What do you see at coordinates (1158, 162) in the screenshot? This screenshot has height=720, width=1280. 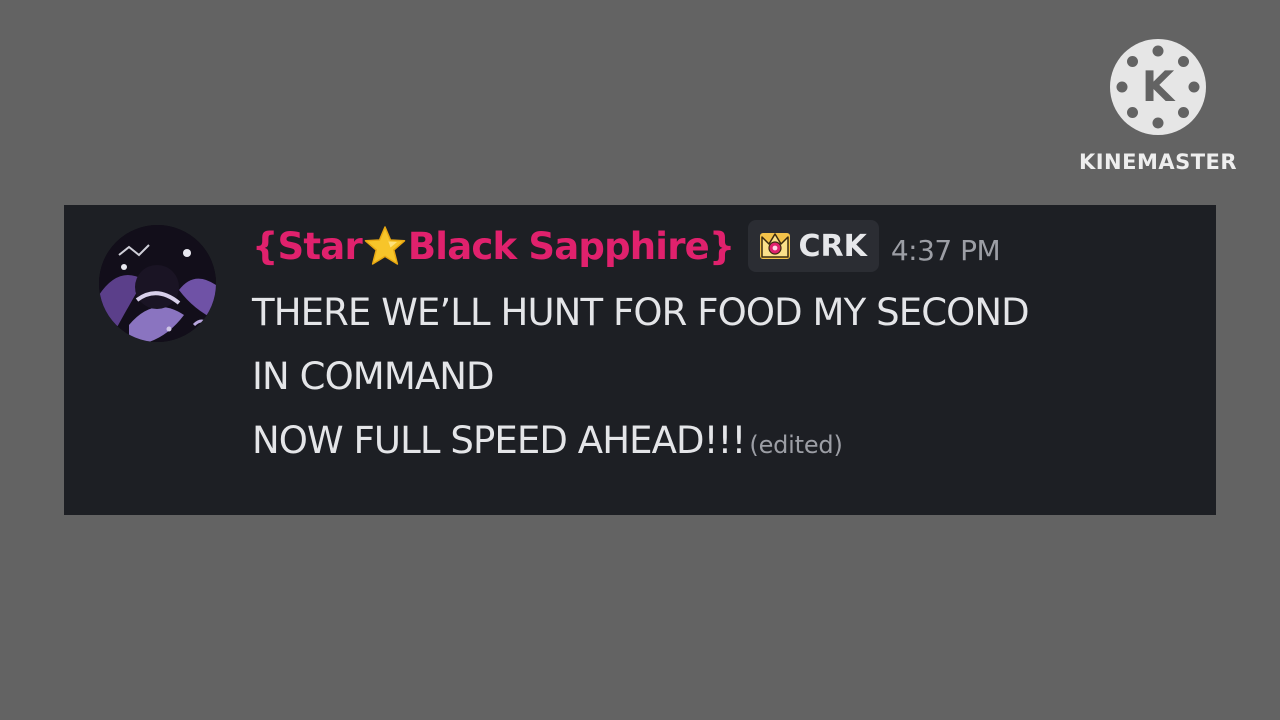 I see `kinemaster-wordmark: KINEMASTER` at bounding box center [1158, 162].